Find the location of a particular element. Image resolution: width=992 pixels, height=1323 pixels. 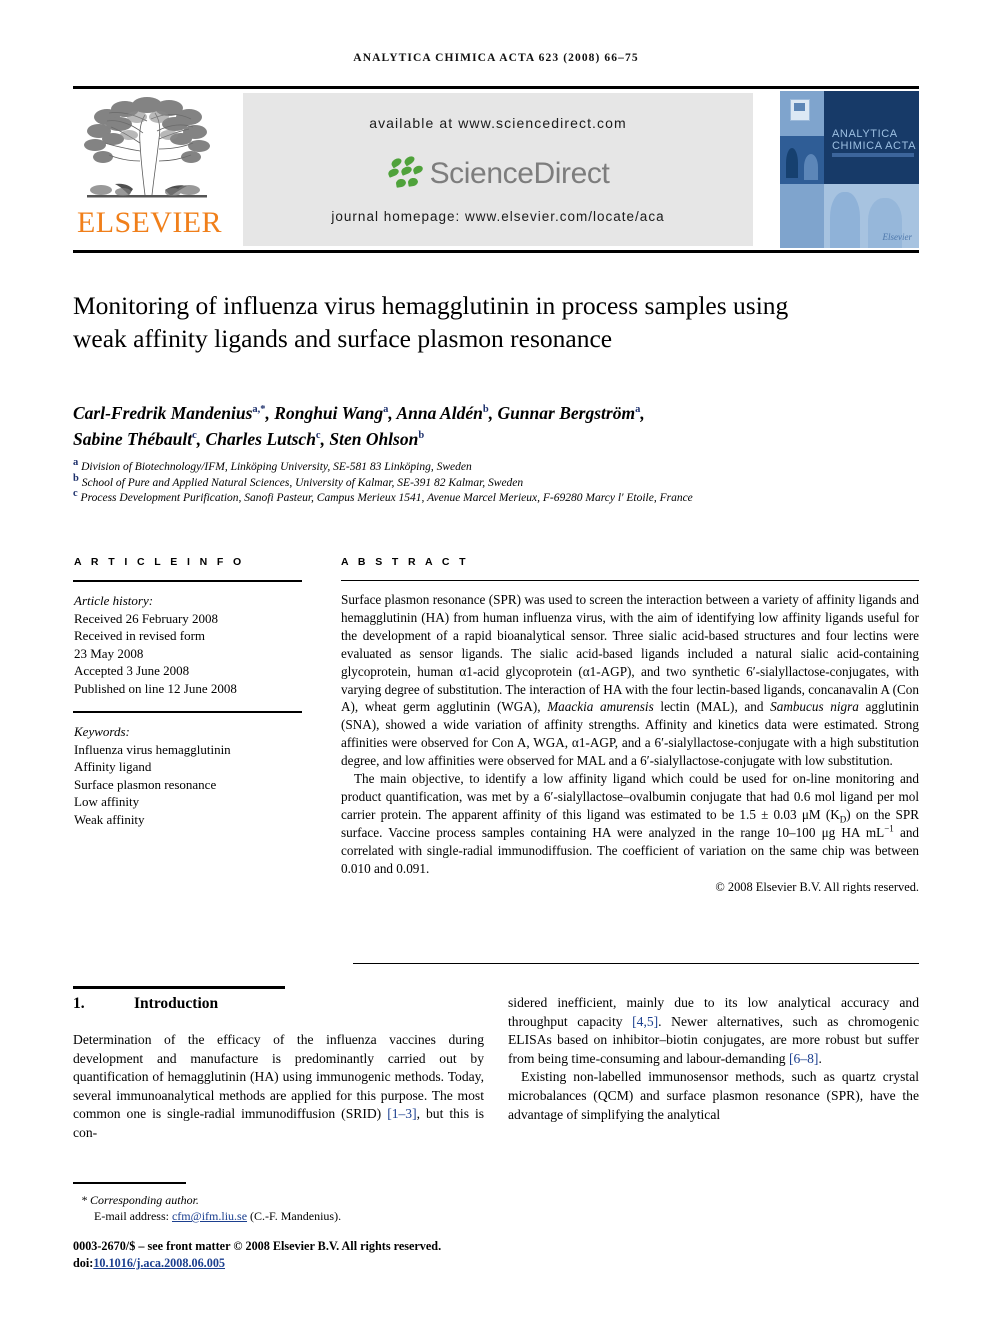

section-title: Introduction is located at coordinates (176, 1003).